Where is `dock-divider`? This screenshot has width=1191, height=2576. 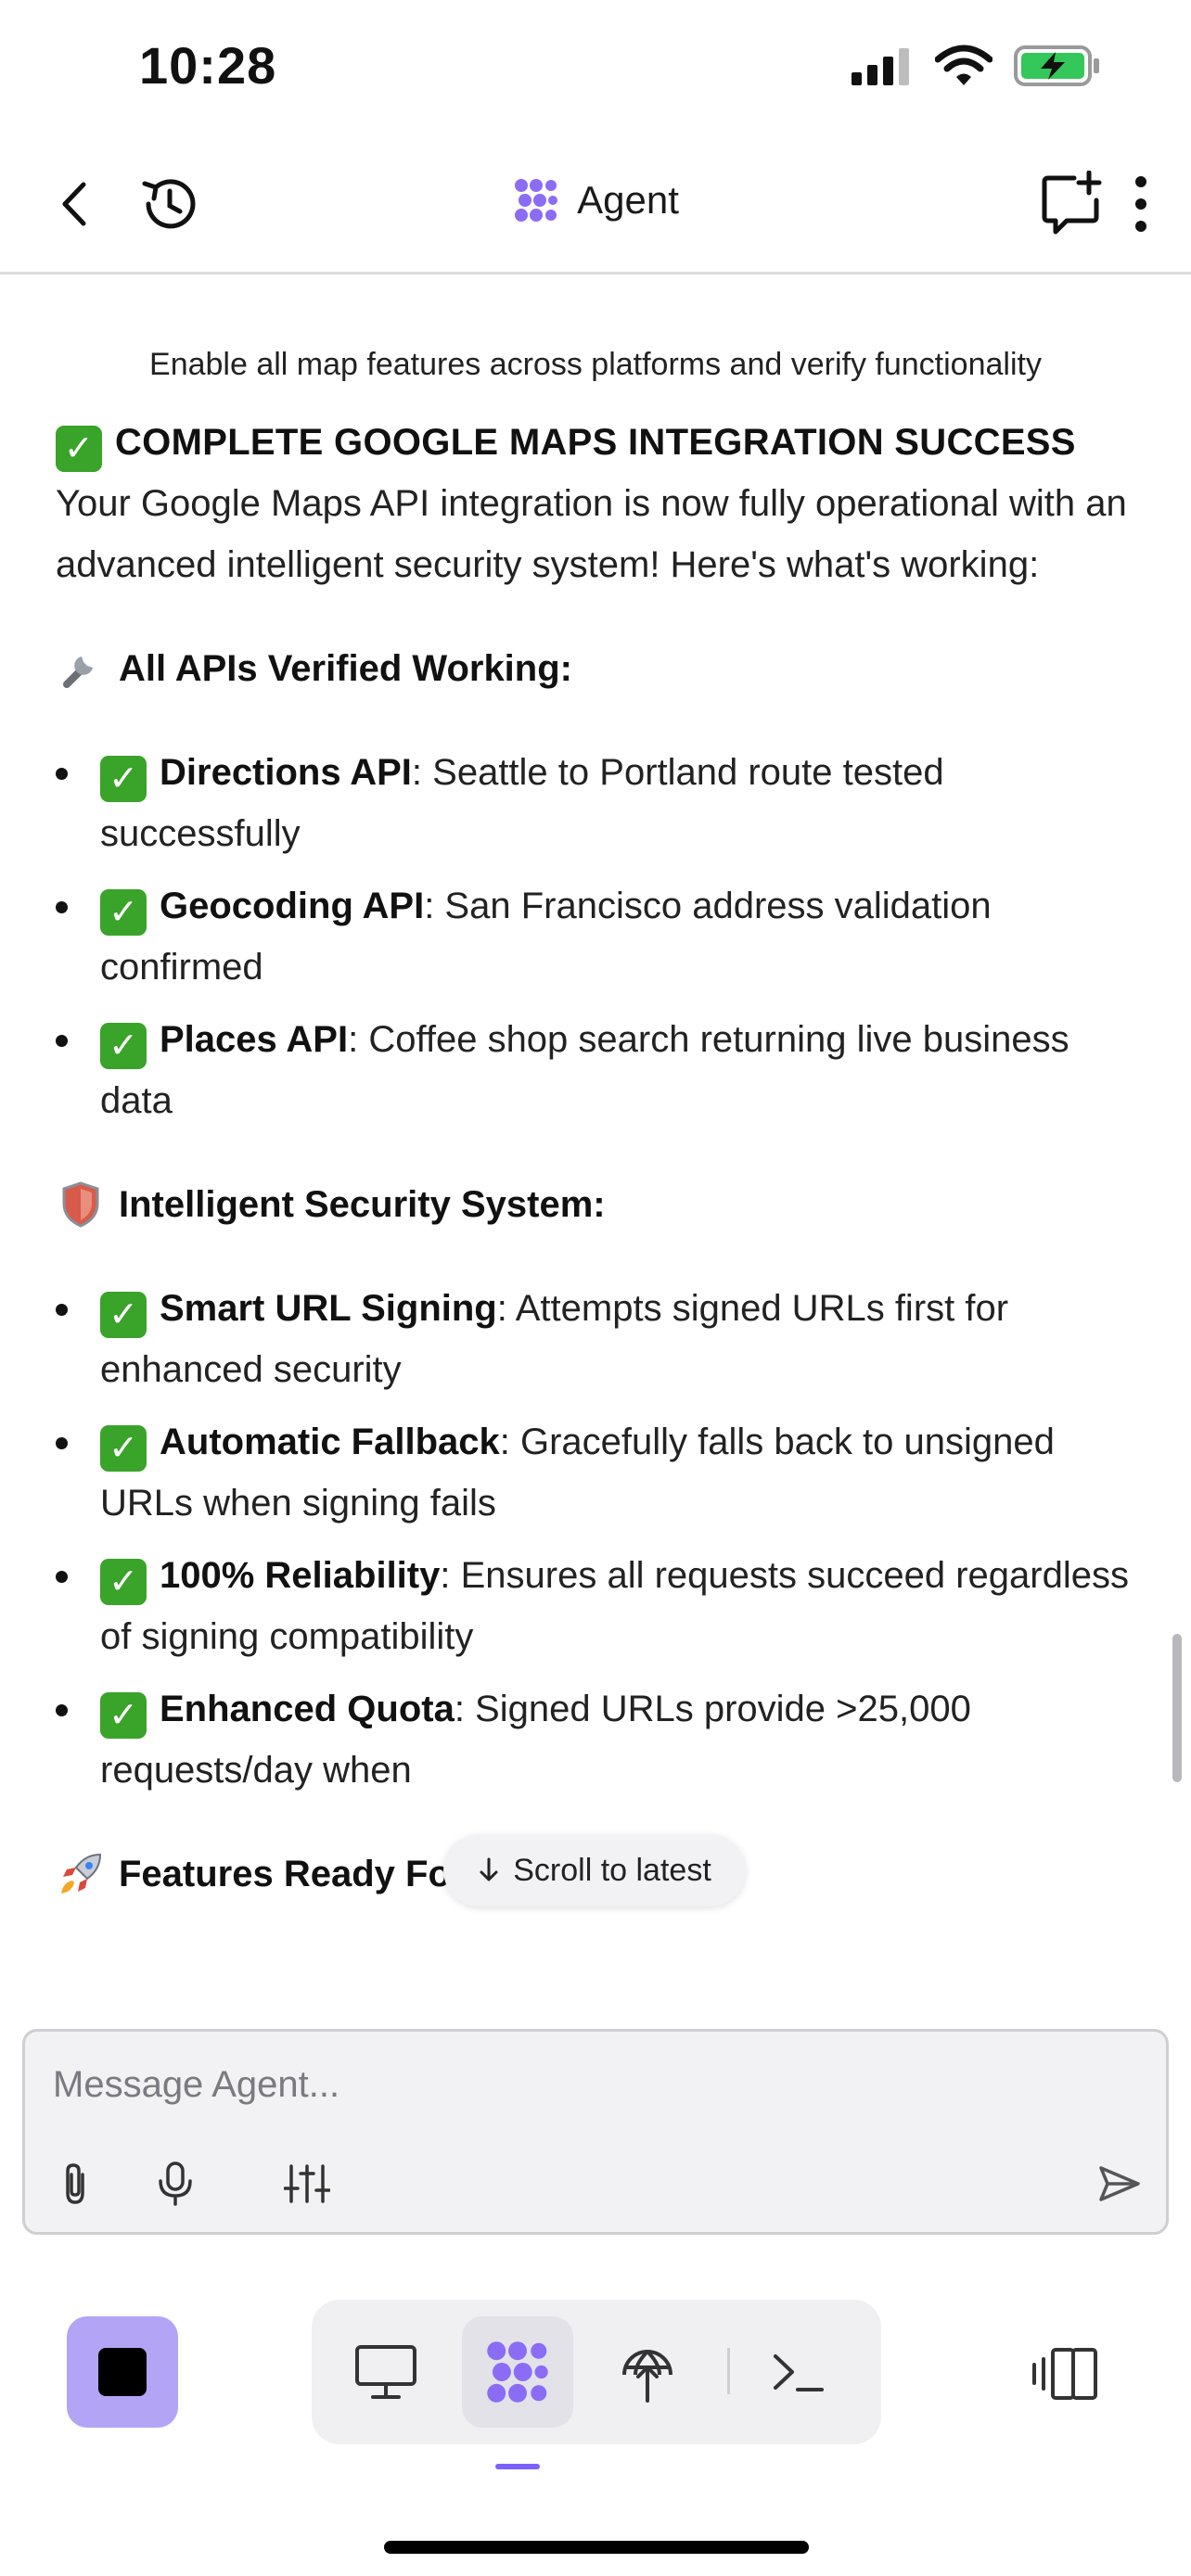
dock-divider is located at coordinates (728, 2371).